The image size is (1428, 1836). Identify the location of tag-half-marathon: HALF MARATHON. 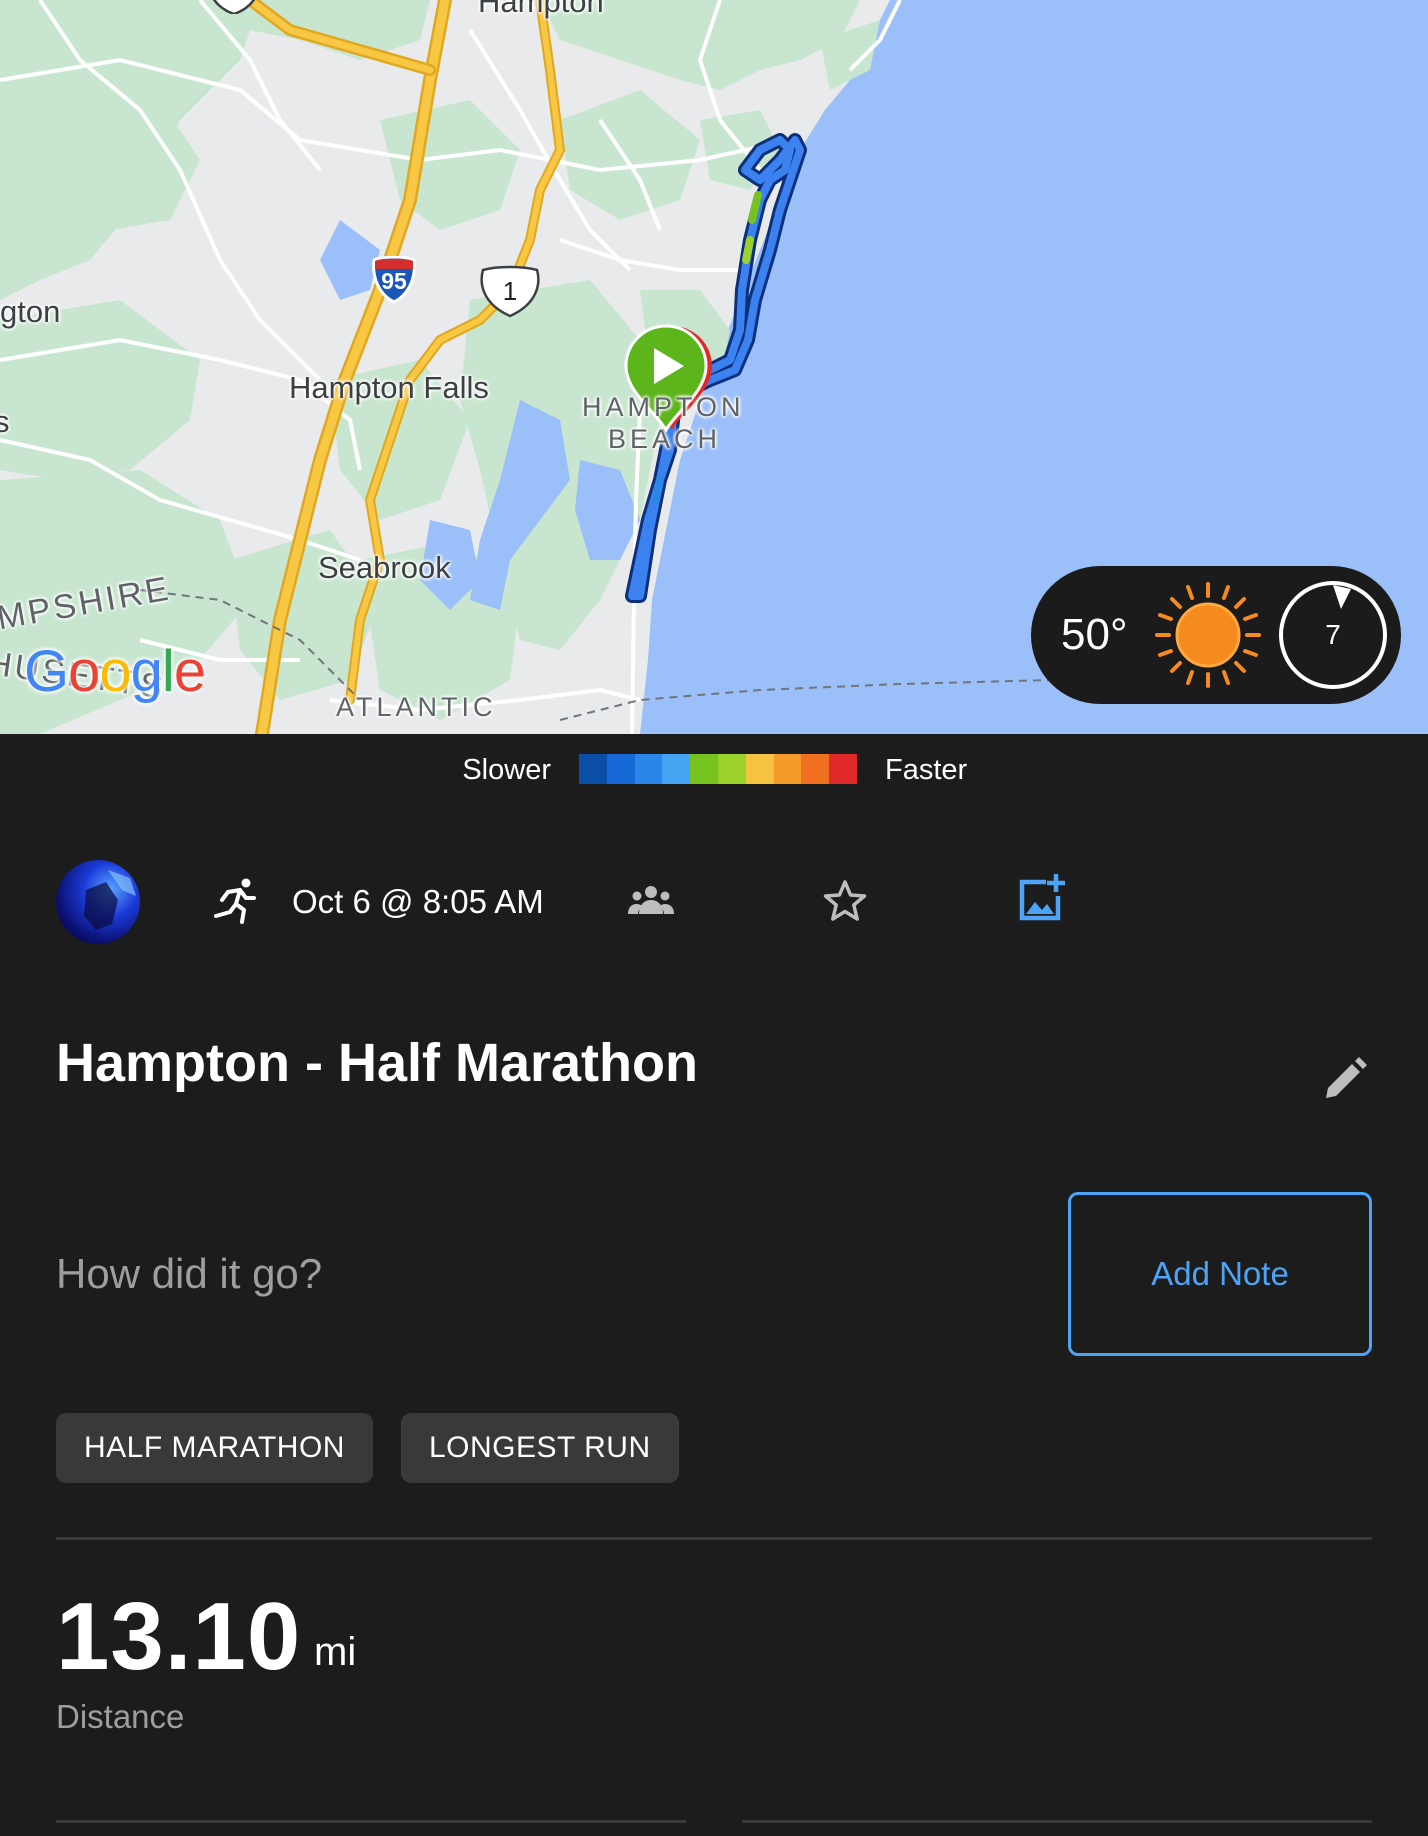
(214, 1448).